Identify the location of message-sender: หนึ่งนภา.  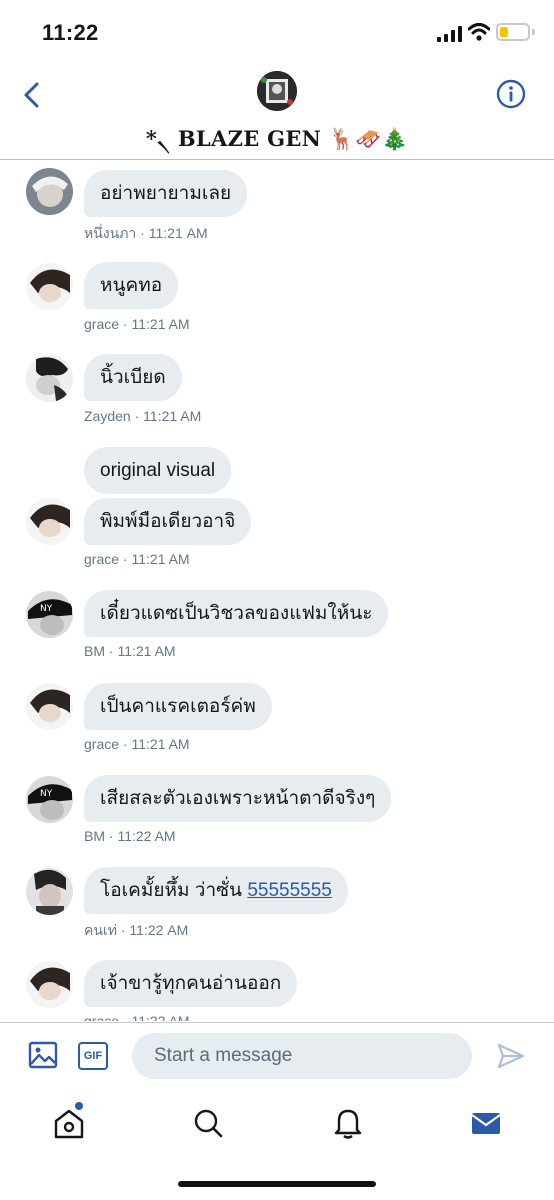
(110, 233).